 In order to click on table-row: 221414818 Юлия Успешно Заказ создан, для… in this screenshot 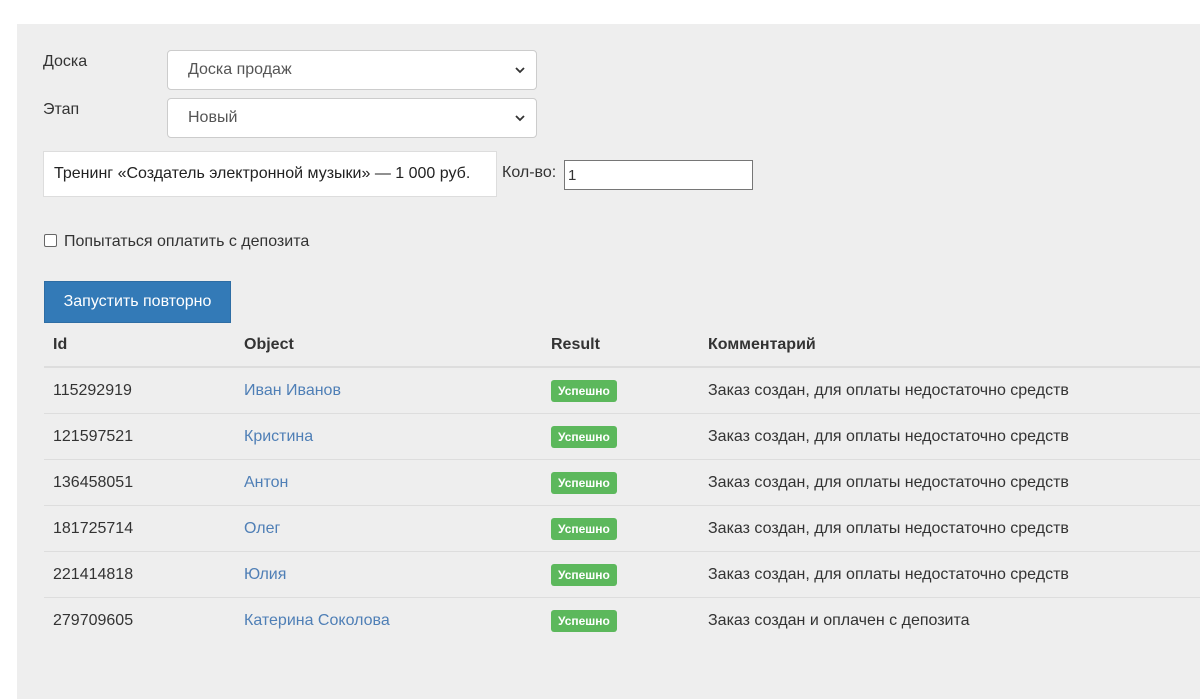, I will do `click(622, 574)`.